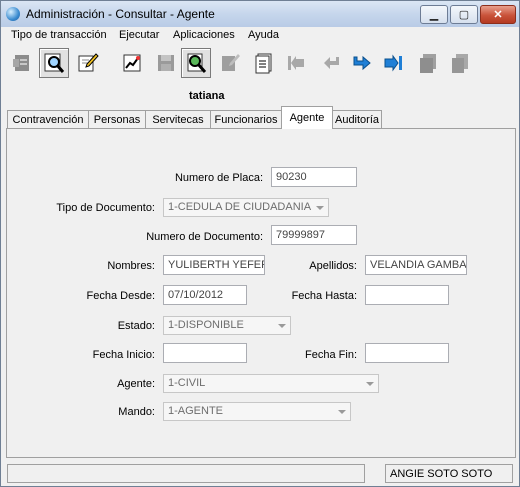  I want to click on fecha-desde-field: 07/10/2012, so click(205, 295).